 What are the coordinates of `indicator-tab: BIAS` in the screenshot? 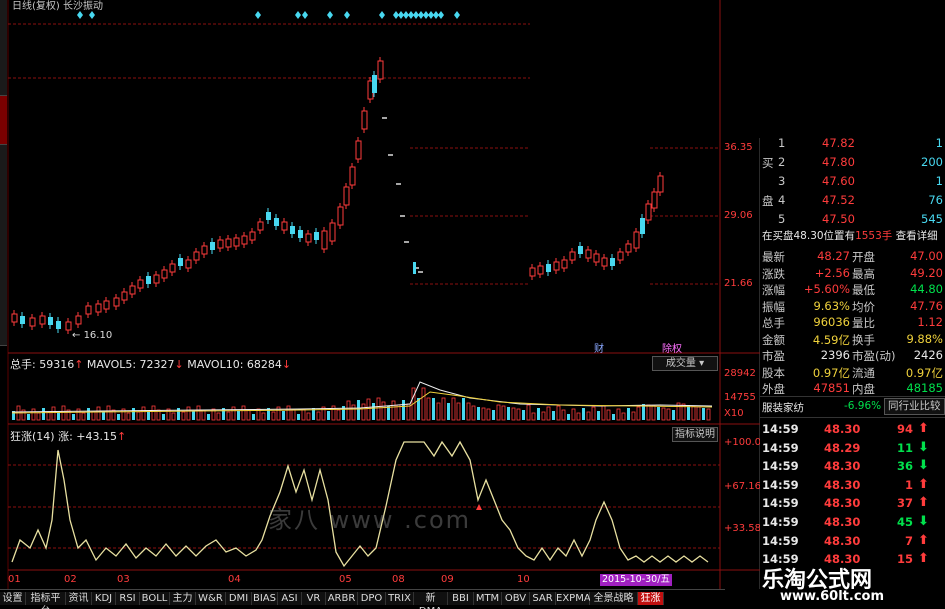 It's located at (265, 598).